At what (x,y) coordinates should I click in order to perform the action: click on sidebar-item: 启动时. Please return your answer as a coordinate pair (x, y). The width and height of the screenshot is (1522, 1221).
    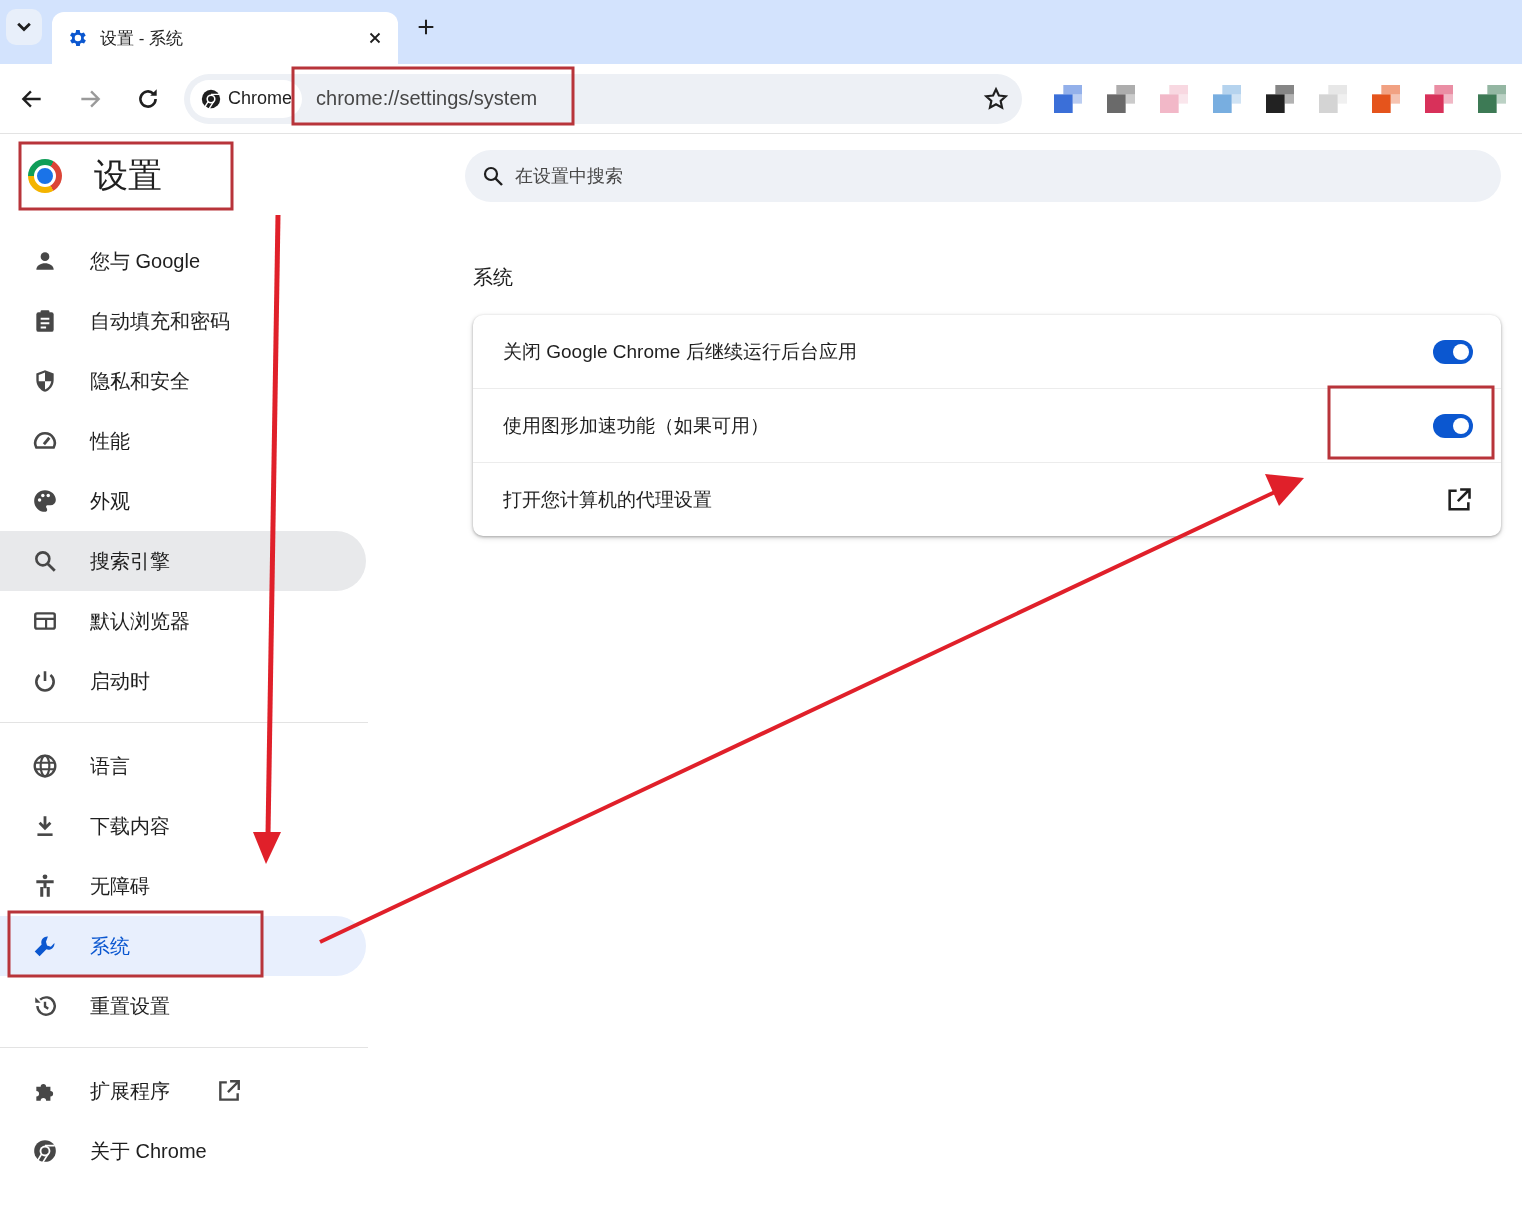
    Looking at the image, I should click on (183, 681).